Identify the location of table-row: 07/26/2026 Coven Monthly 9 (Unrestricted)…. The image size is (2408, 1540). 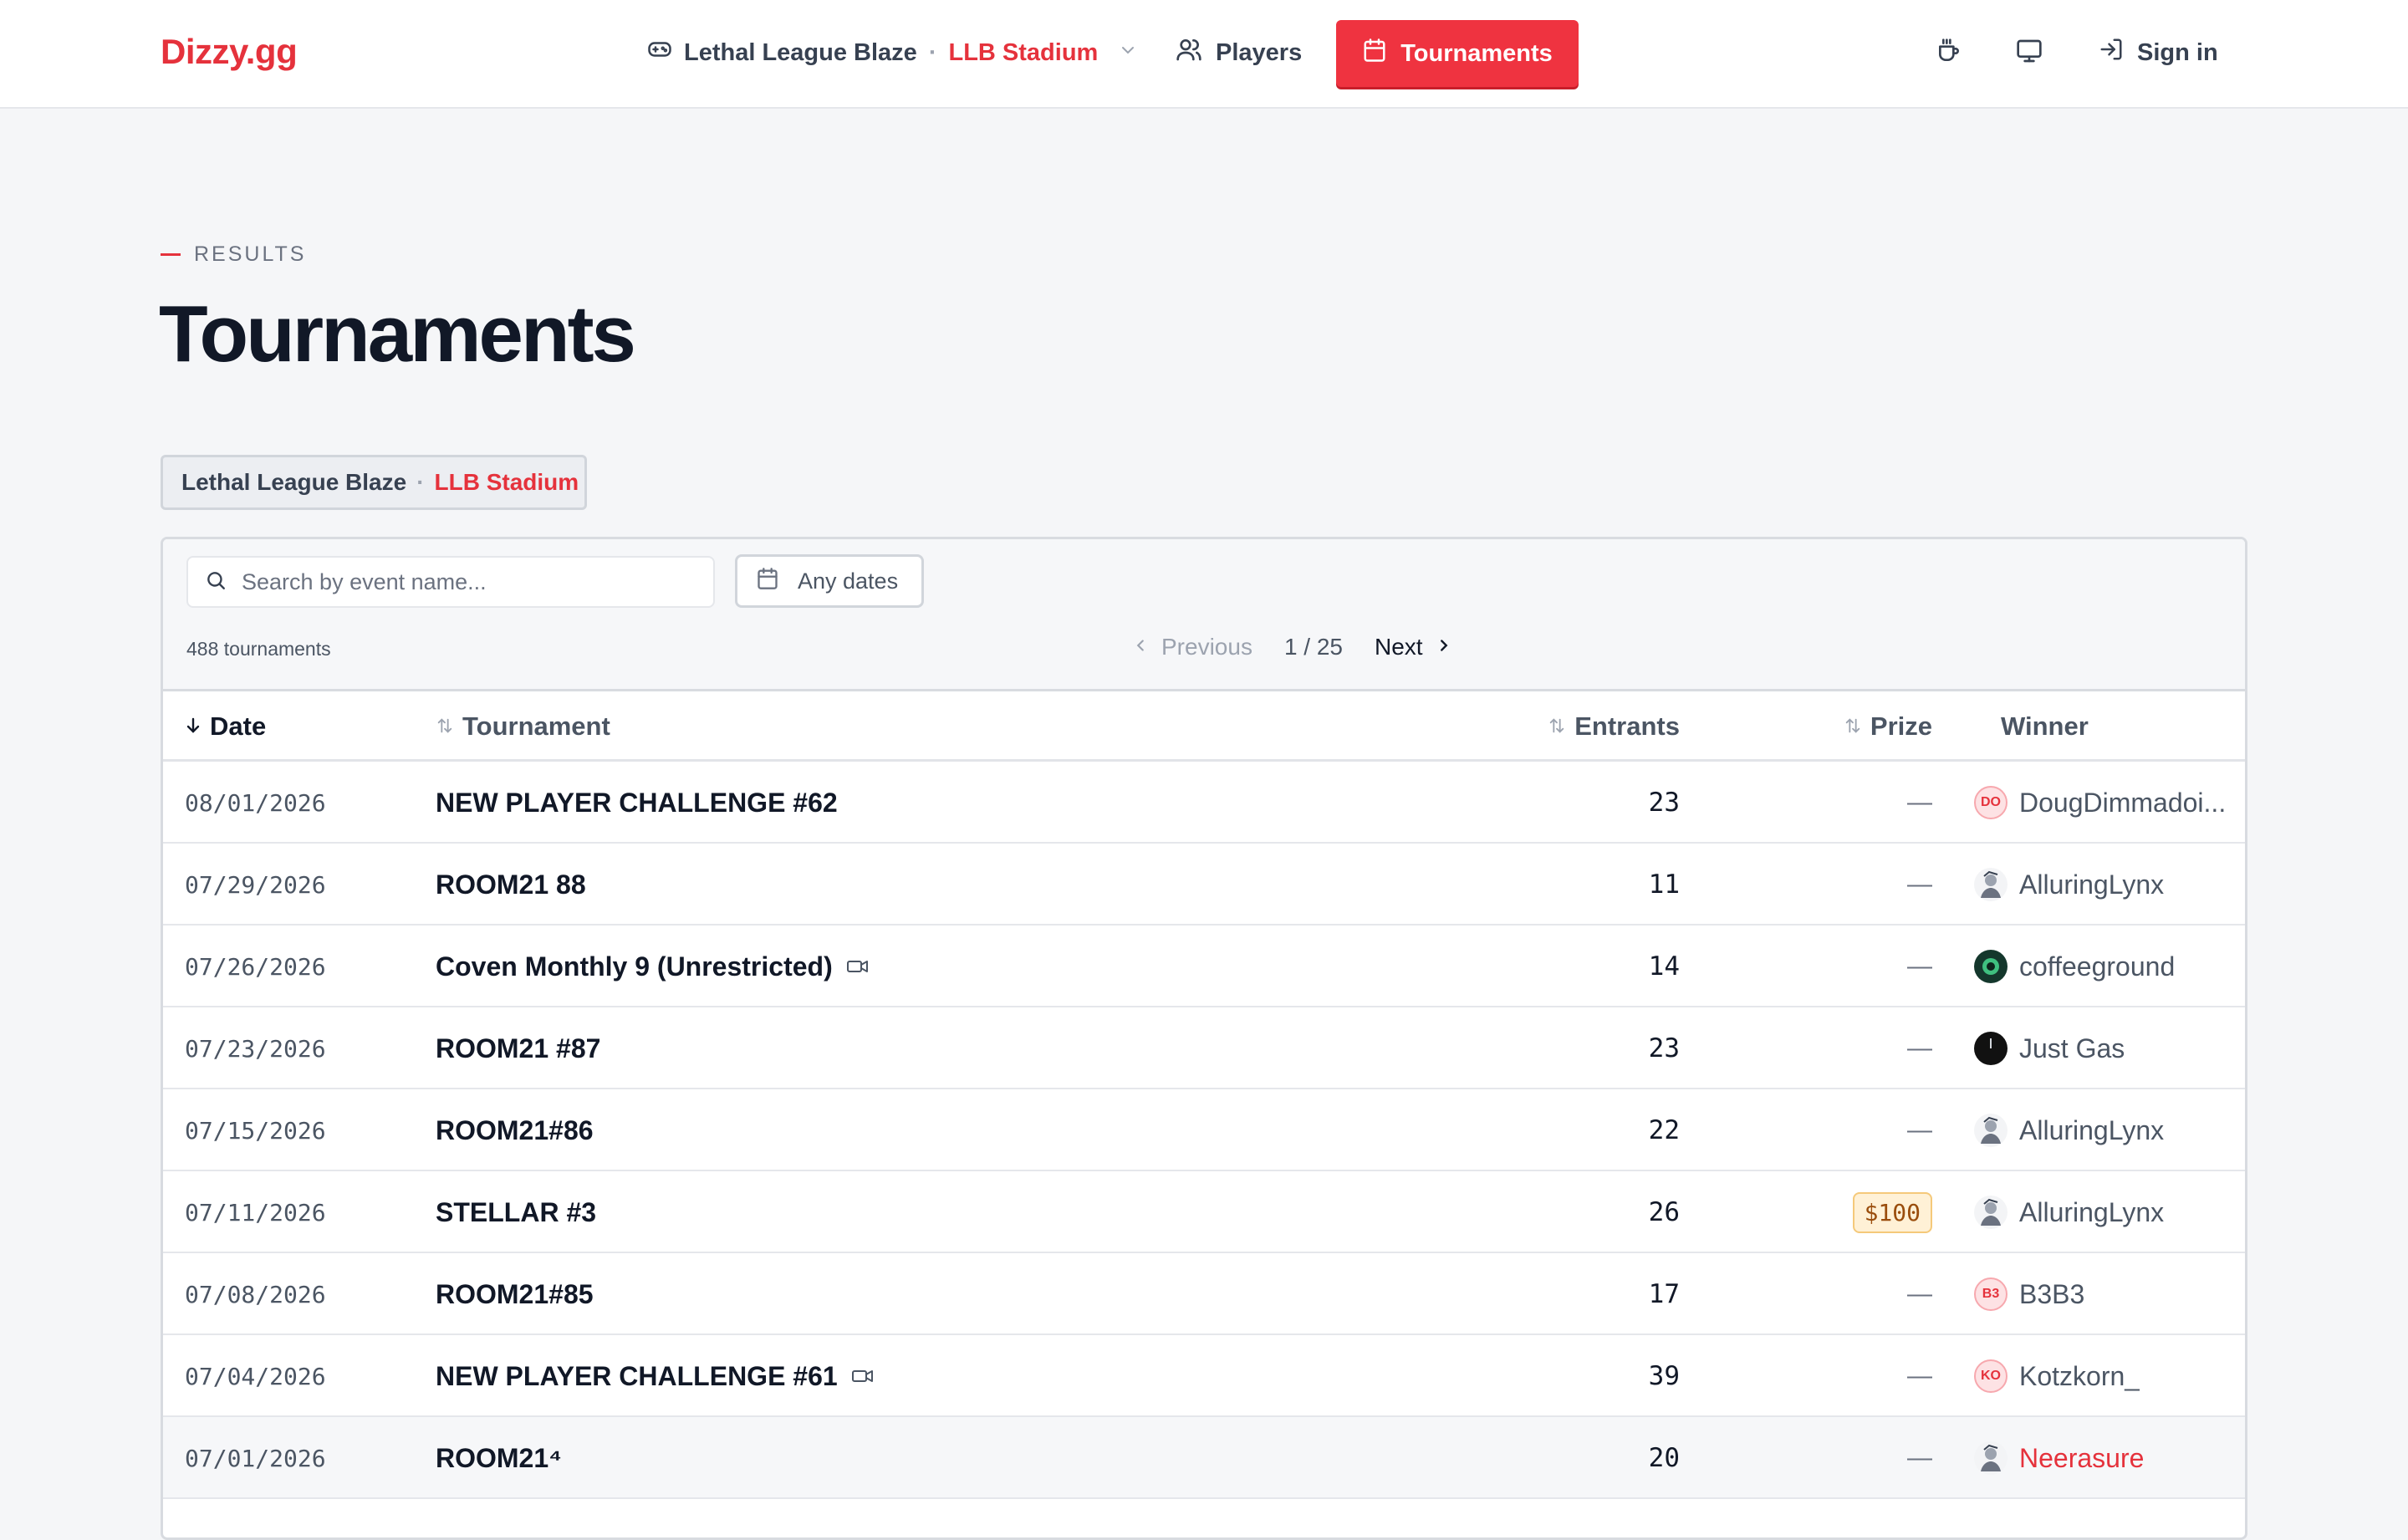
(1204, 967).